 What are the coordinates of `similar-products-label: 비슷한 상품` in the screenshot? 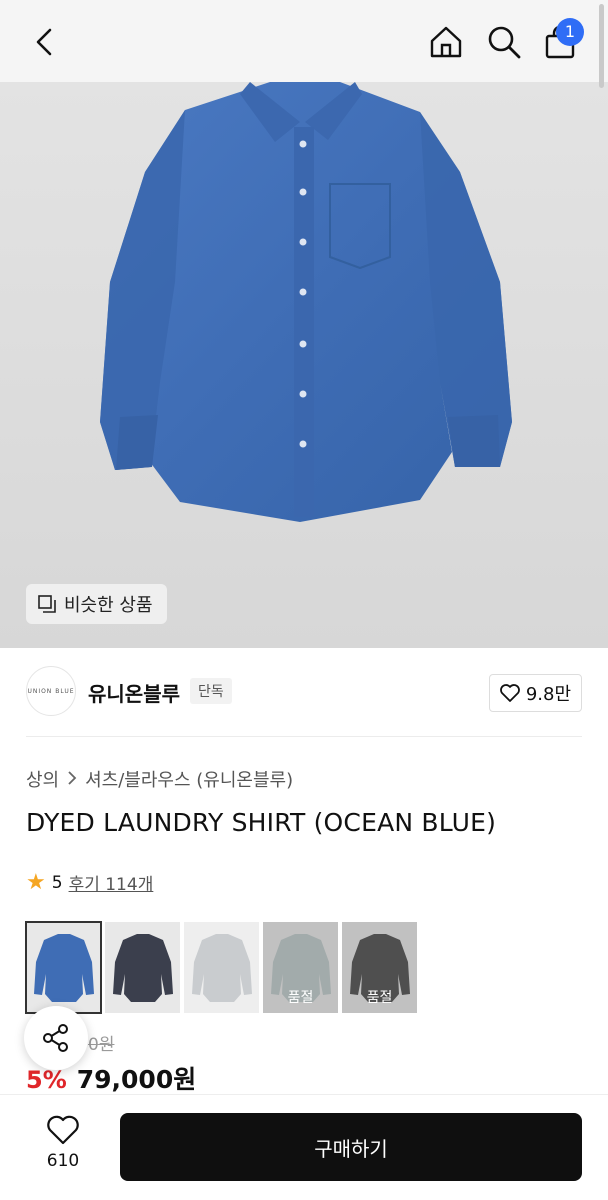 It's located at (108, 605).